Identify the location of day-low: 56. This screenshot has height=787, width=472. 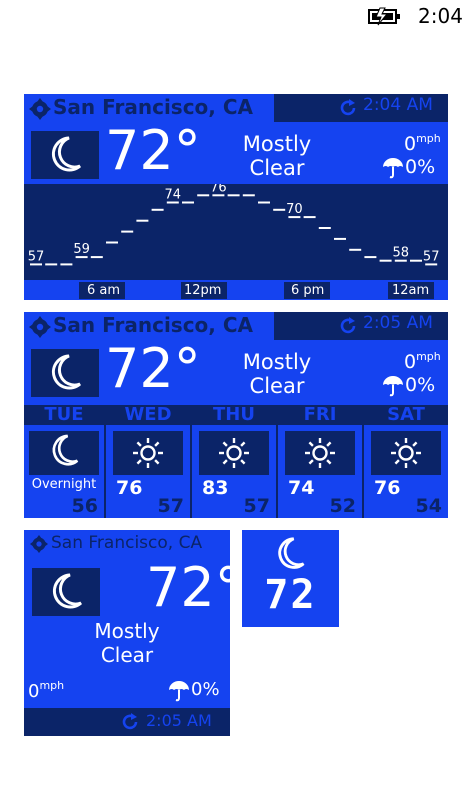
(84, 506).